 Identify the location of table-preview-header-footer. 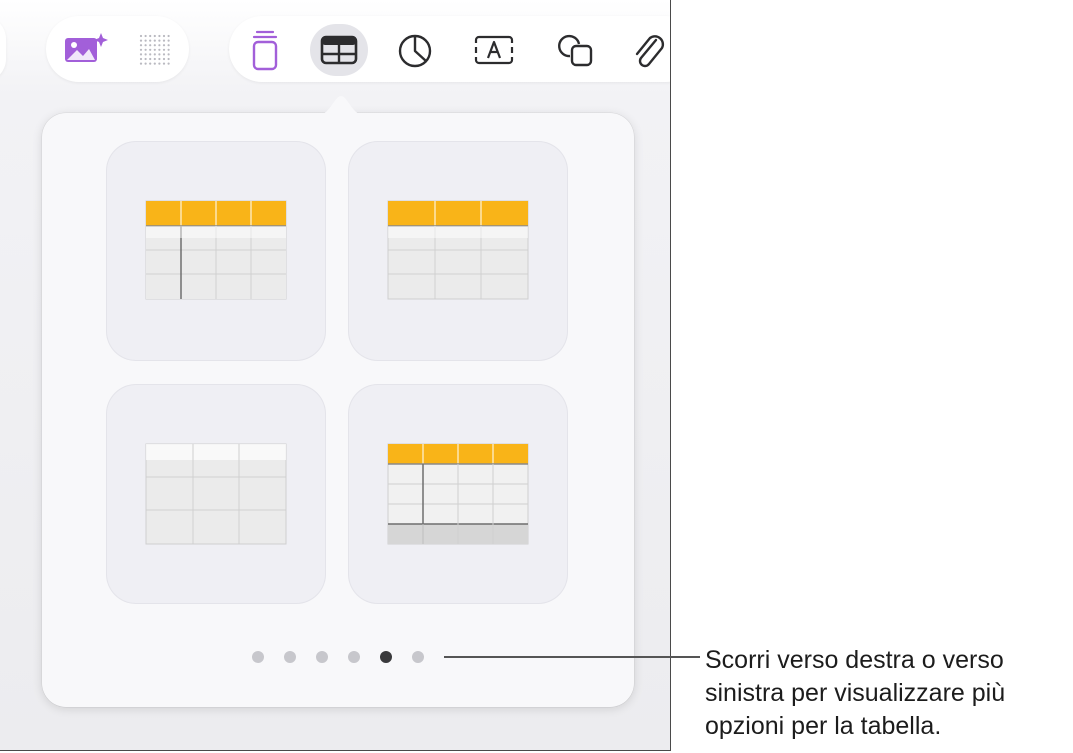
(458, 494).